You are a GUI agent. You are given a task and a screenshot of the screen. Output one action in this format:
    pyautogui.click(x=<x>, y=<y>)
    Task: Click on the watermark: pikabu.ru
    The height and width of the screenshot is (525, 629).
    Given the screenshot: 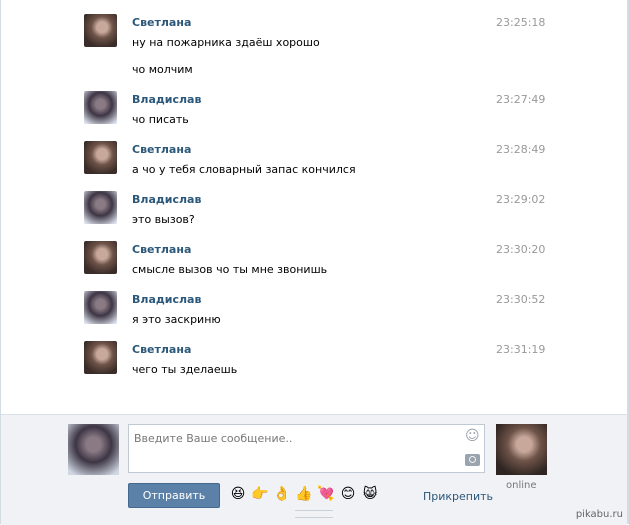 What is the action you would take?
    pyautogui.click(x=599, y=514)
    